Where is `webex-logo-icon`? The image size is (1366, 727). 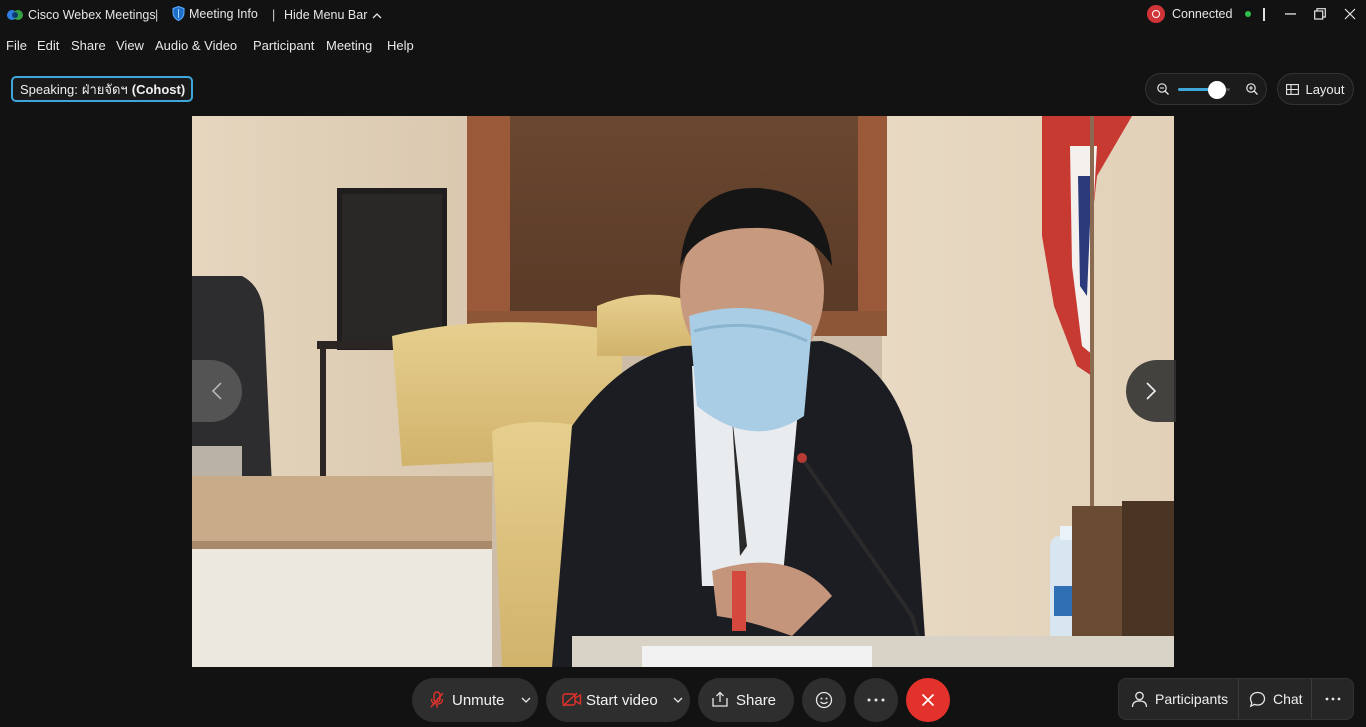
webex-logo-icon is located at coordinates (15, 15).